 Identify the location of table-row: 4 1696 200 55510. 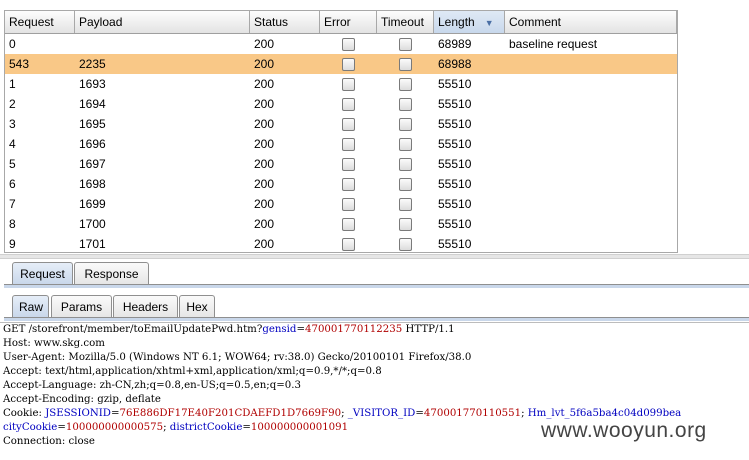
(341, 144).